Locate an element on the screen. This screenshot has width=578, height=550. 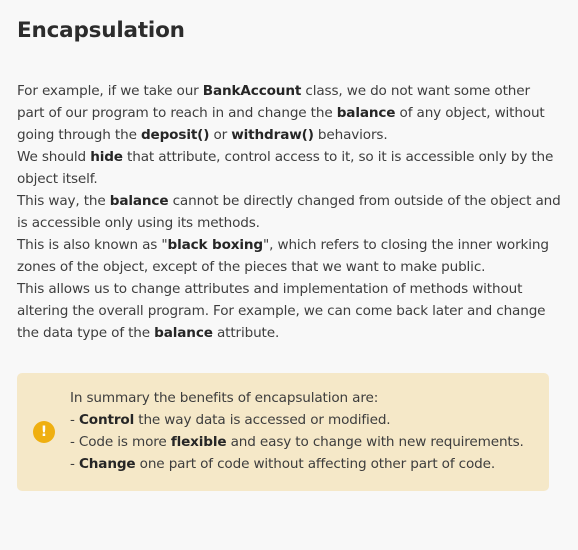
text-run: the way data is accessed or modified. is located at coordinates (262, 420).